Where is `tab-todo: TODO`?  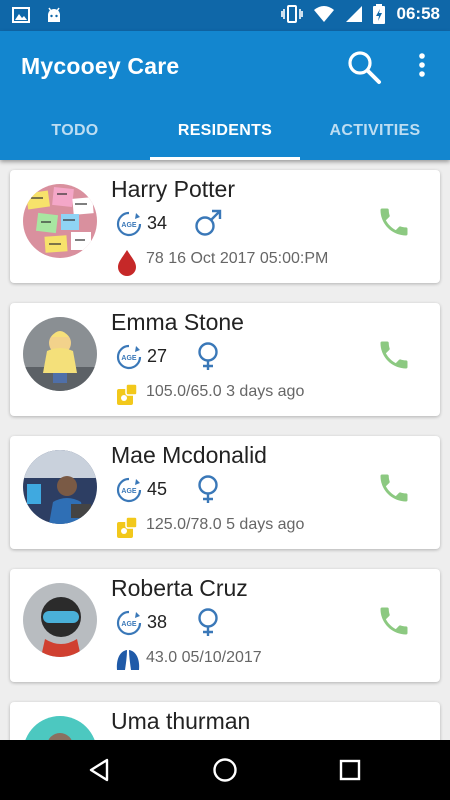
tab-todo: TODO is located at coordinates (75, 136).